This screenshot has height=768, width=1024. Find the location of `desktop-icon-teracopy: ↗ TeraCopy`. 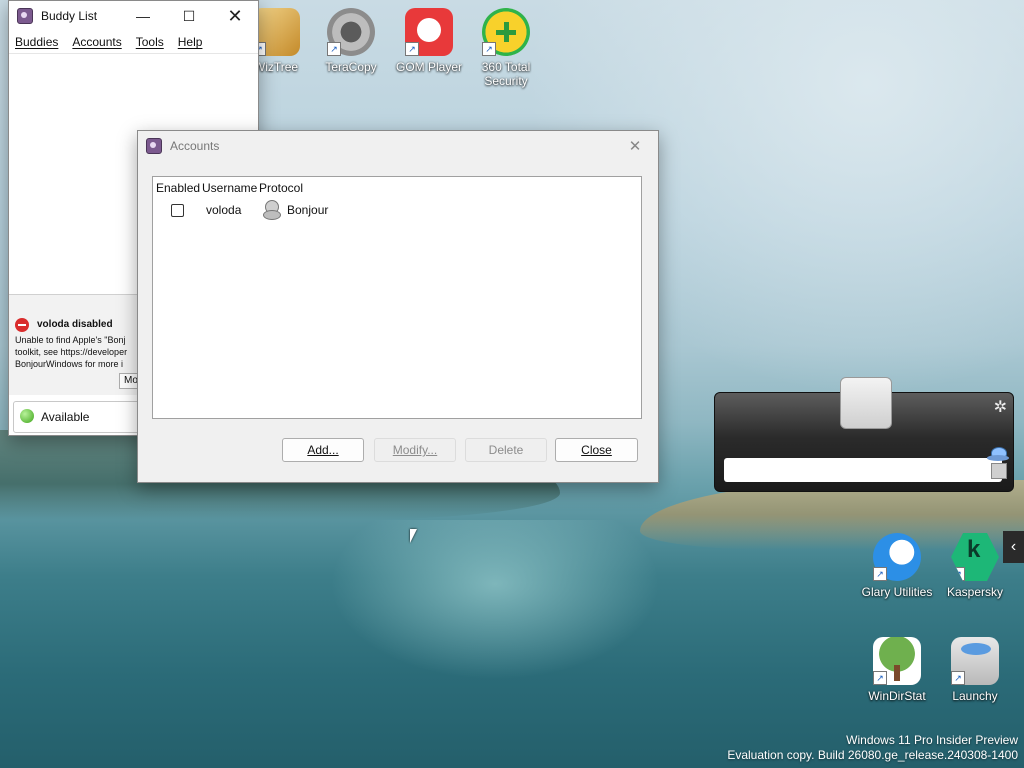

desktop-icon-teracopy: ↗ TeraCopy is located at coordinates (351, 41).